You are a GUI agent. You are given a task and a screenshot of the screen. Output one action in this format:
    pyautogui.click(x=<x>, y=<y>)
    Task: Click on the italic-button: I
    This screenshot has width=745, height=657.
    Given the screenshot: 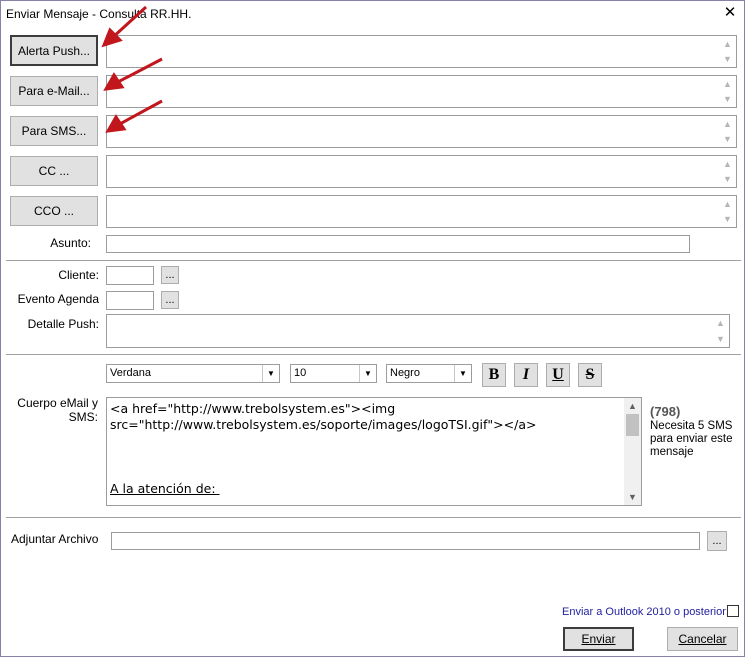 What is the action you would take?
    pyautogui.click(x=526, y=375)
    